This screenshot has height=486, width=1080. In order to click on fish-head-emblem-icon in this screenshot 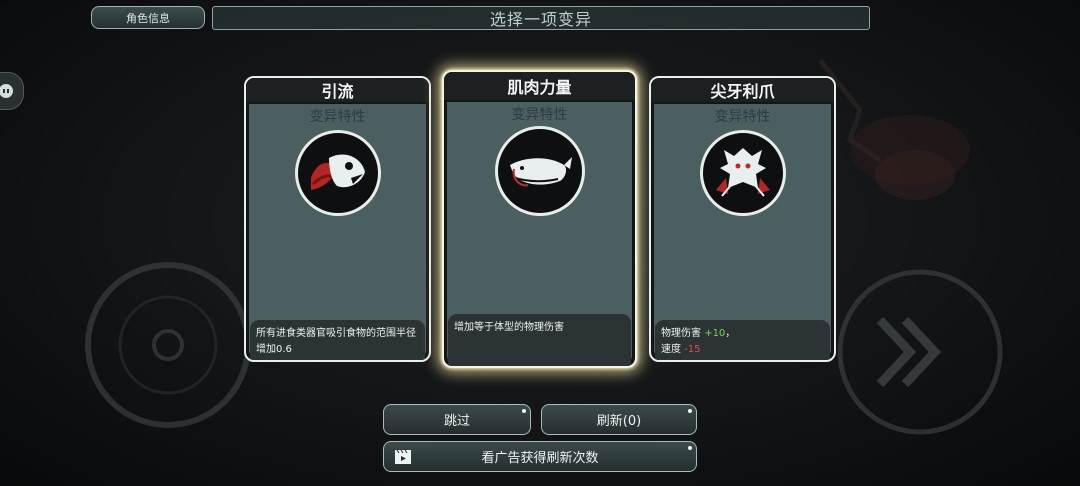, I will do `click(337, 173)`.